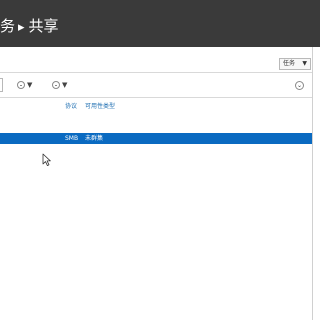 The width and height of the screenshot is (320, 320). I want to click on breadcrumb-item-services: 务, so click(7, 26).